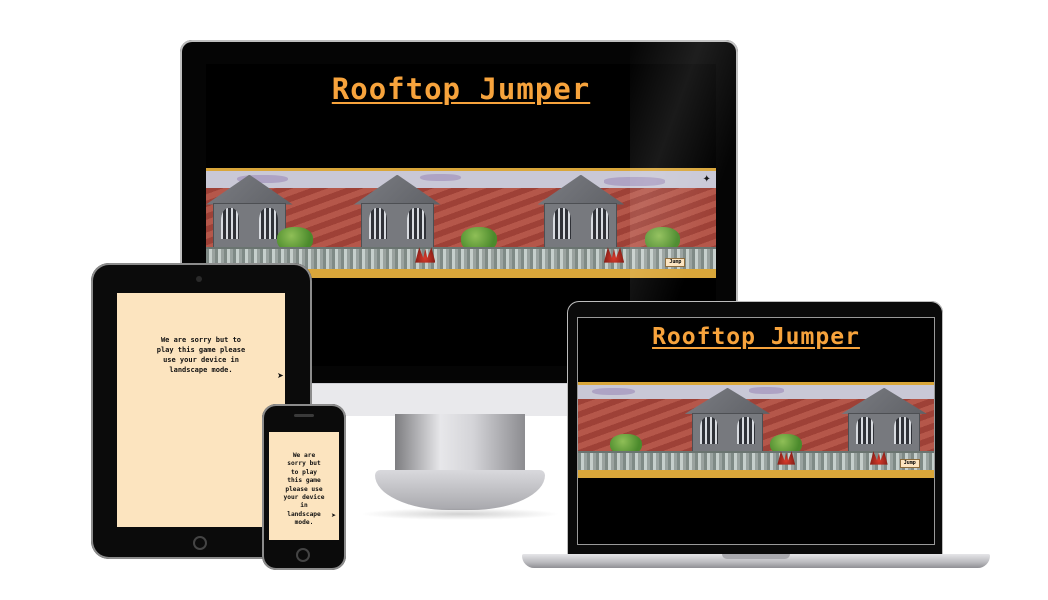 This screenshot has width=1048, height=600. What do you see at coordinates (706, 179) in the screenshot?
I see `bird-icon: ✦` at bounding box center [706, 179].